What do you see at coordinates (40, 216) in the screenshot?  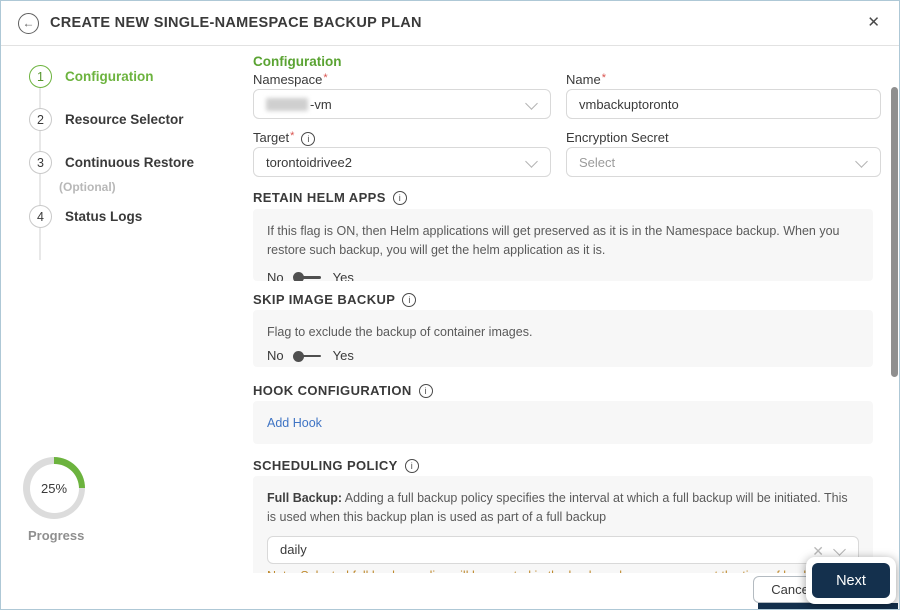 I see `step-4-circle: 4` at bounding box center [40, 216].